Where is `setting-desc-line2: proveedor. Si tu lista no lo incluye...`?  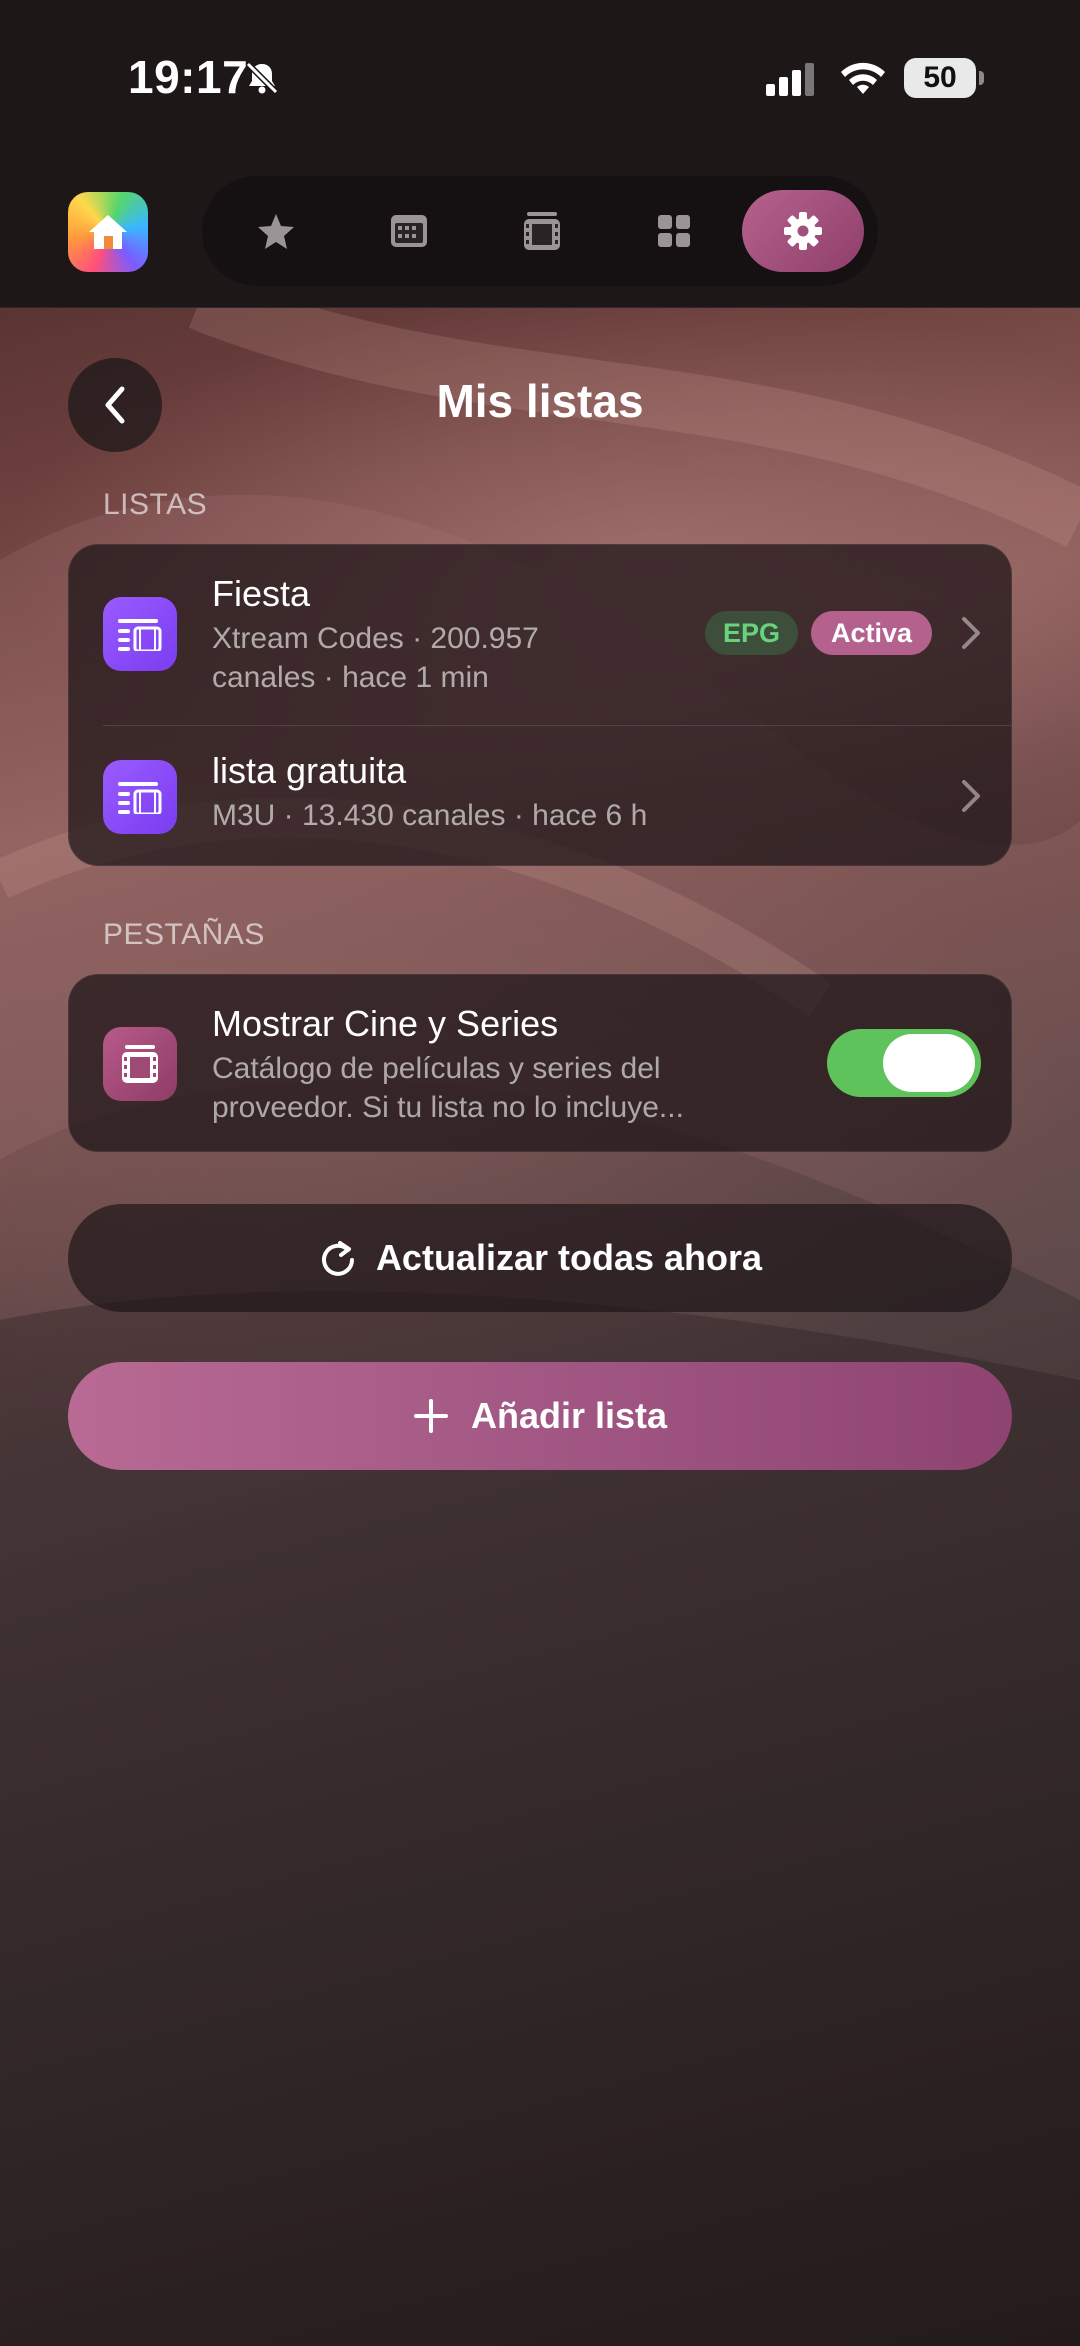 setting-desc-line2: proveedor. Si tu lista no lo incluye... is located at coordinates (448, 1107).